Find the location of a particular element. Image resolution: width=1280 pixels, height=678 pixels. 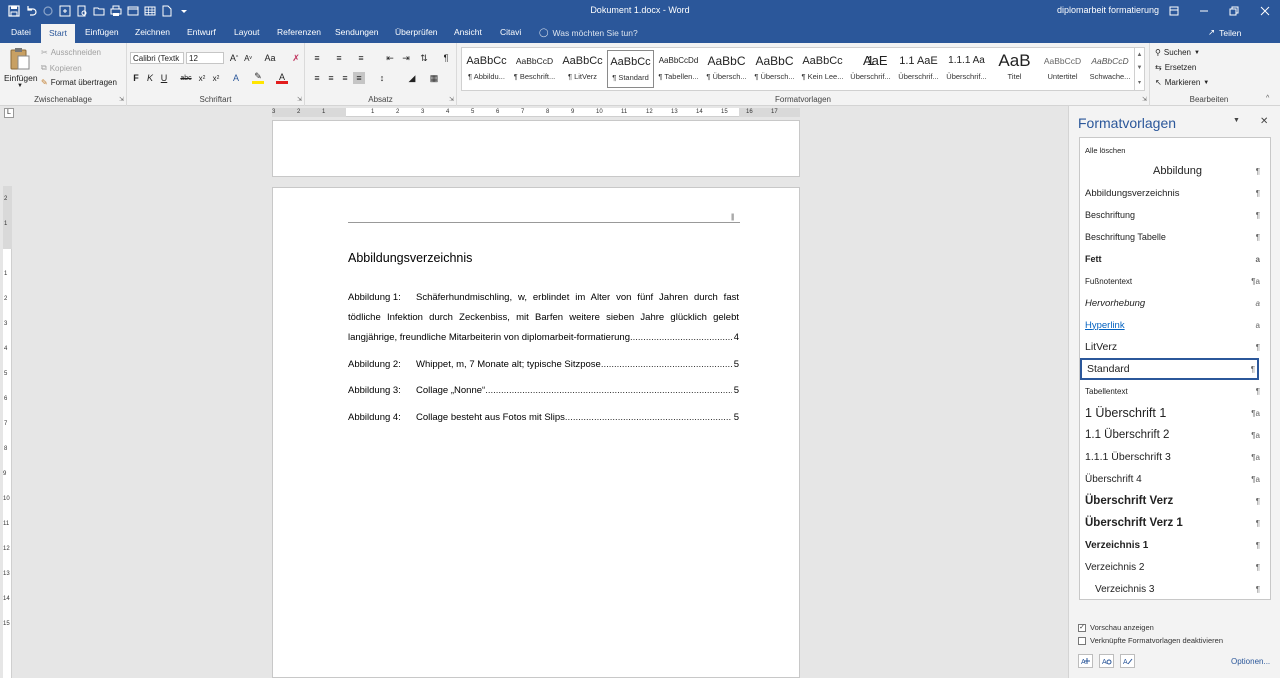

tab-layout: Layout is located at coordinates (247, 32).